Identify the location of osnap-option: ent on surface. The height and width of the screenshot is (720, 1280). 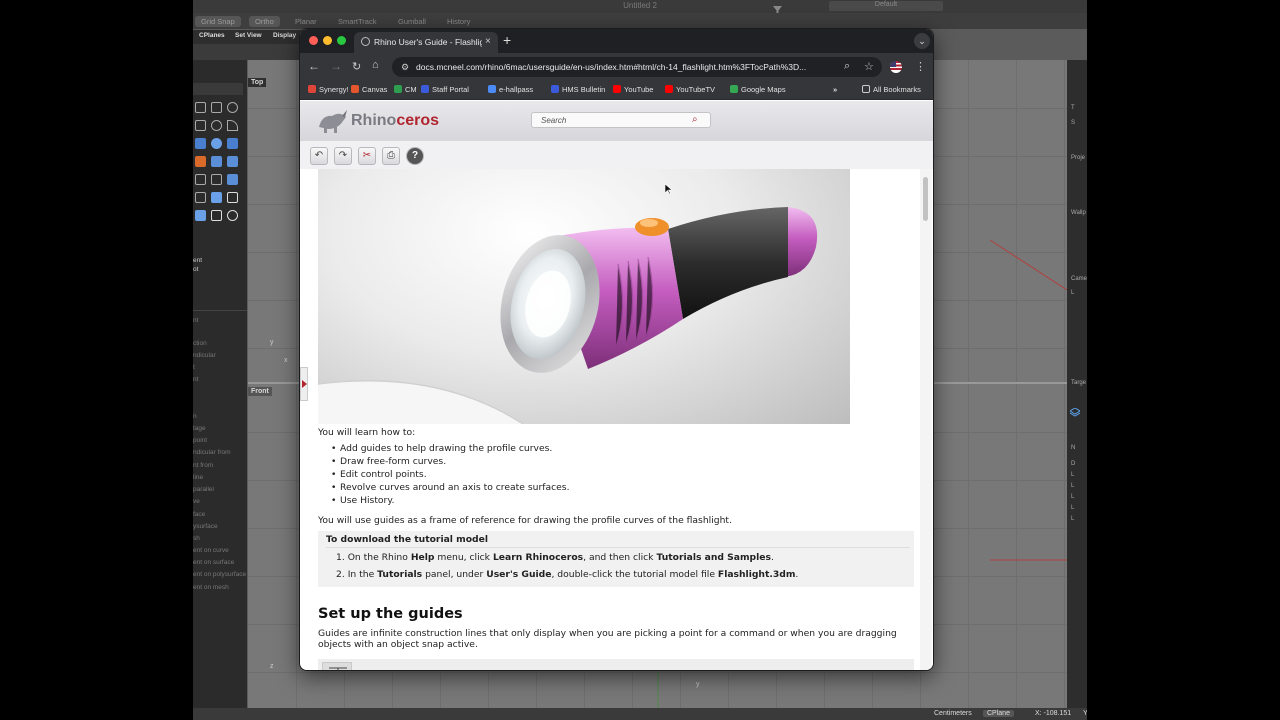
(213, 562).